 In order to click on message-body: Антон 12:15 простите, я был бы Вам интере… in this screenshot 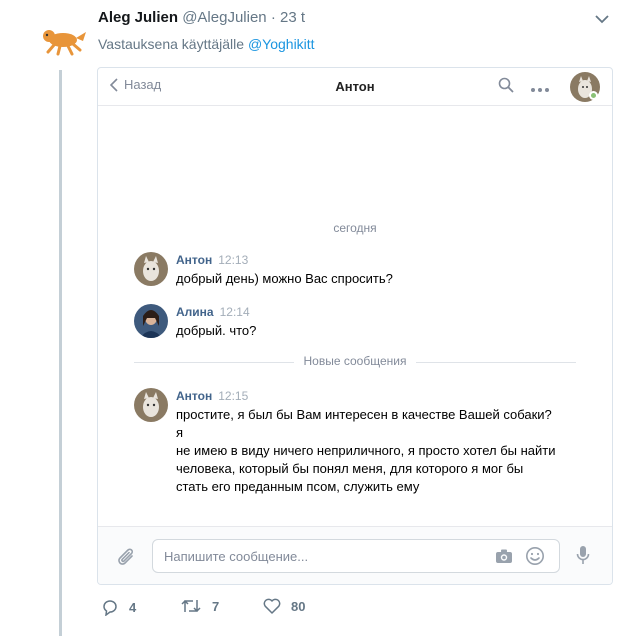, I will do `click(366, 442)`.